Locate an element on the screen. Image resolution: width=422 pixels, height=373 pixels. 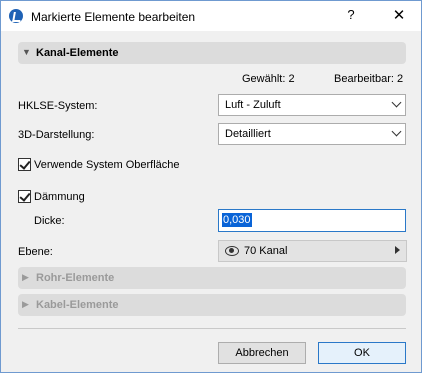
expand-down-icon: ▼ is located at coordinates (26, 52).